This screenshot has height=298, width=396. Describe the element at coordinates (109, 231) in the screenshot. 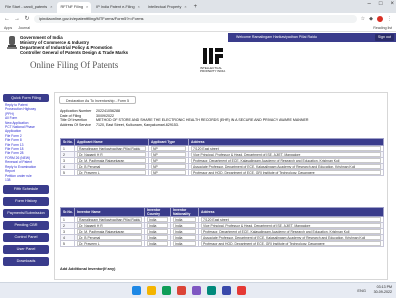

I see `inventor-name-field: Dr. M. Padhmaja Rajasekaran` at that location.